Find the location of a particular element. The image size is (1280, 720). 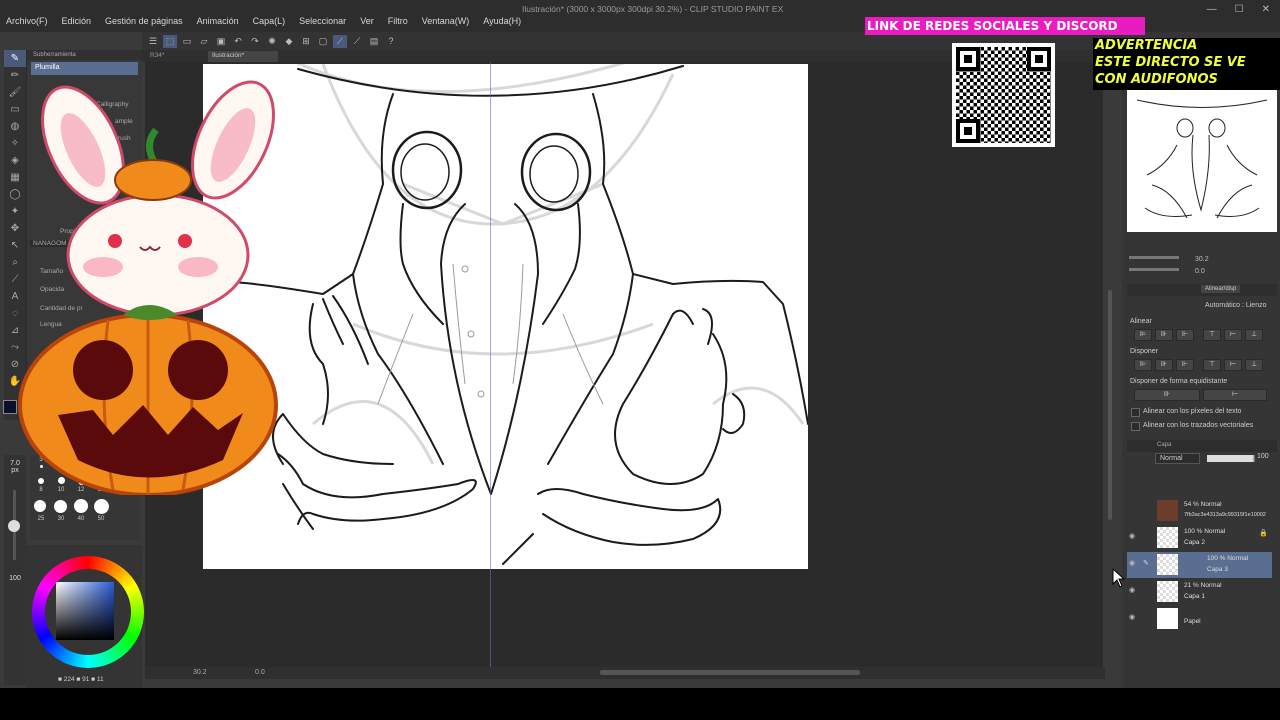

new-file-icon: ▭ is located at coordinates (187, 41).